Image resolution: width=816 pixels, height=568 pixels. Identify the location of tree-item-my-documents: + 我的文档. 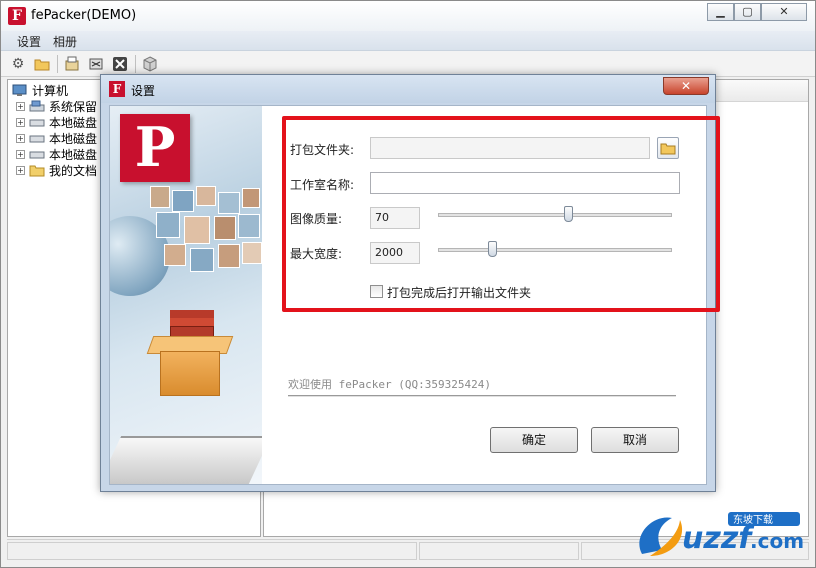
(56, 170).